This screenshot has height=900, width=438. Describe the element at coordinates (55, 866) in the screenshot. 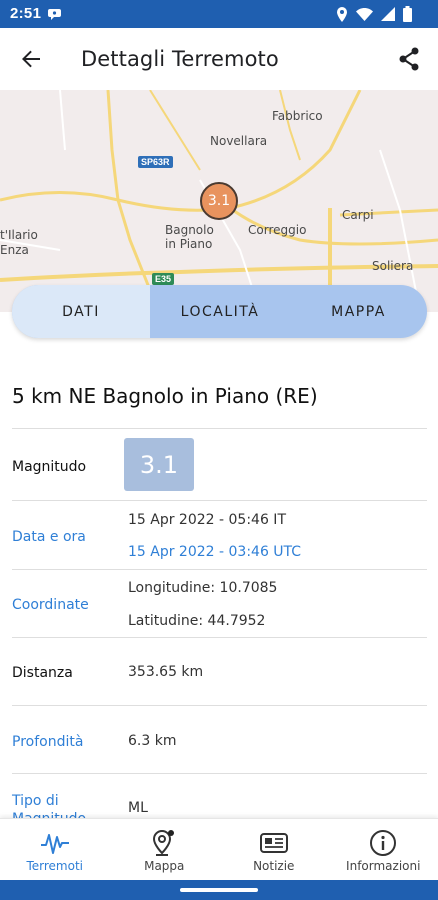

I see `nav-label-terremoti: Terremoti` at that location.